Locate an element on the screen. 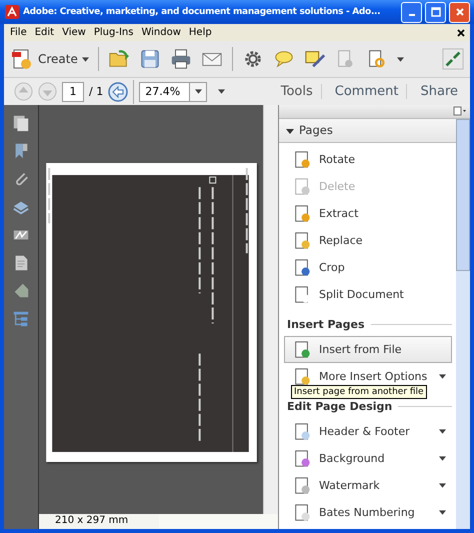  tool-item: Replace is located at coordinates (367, 240).